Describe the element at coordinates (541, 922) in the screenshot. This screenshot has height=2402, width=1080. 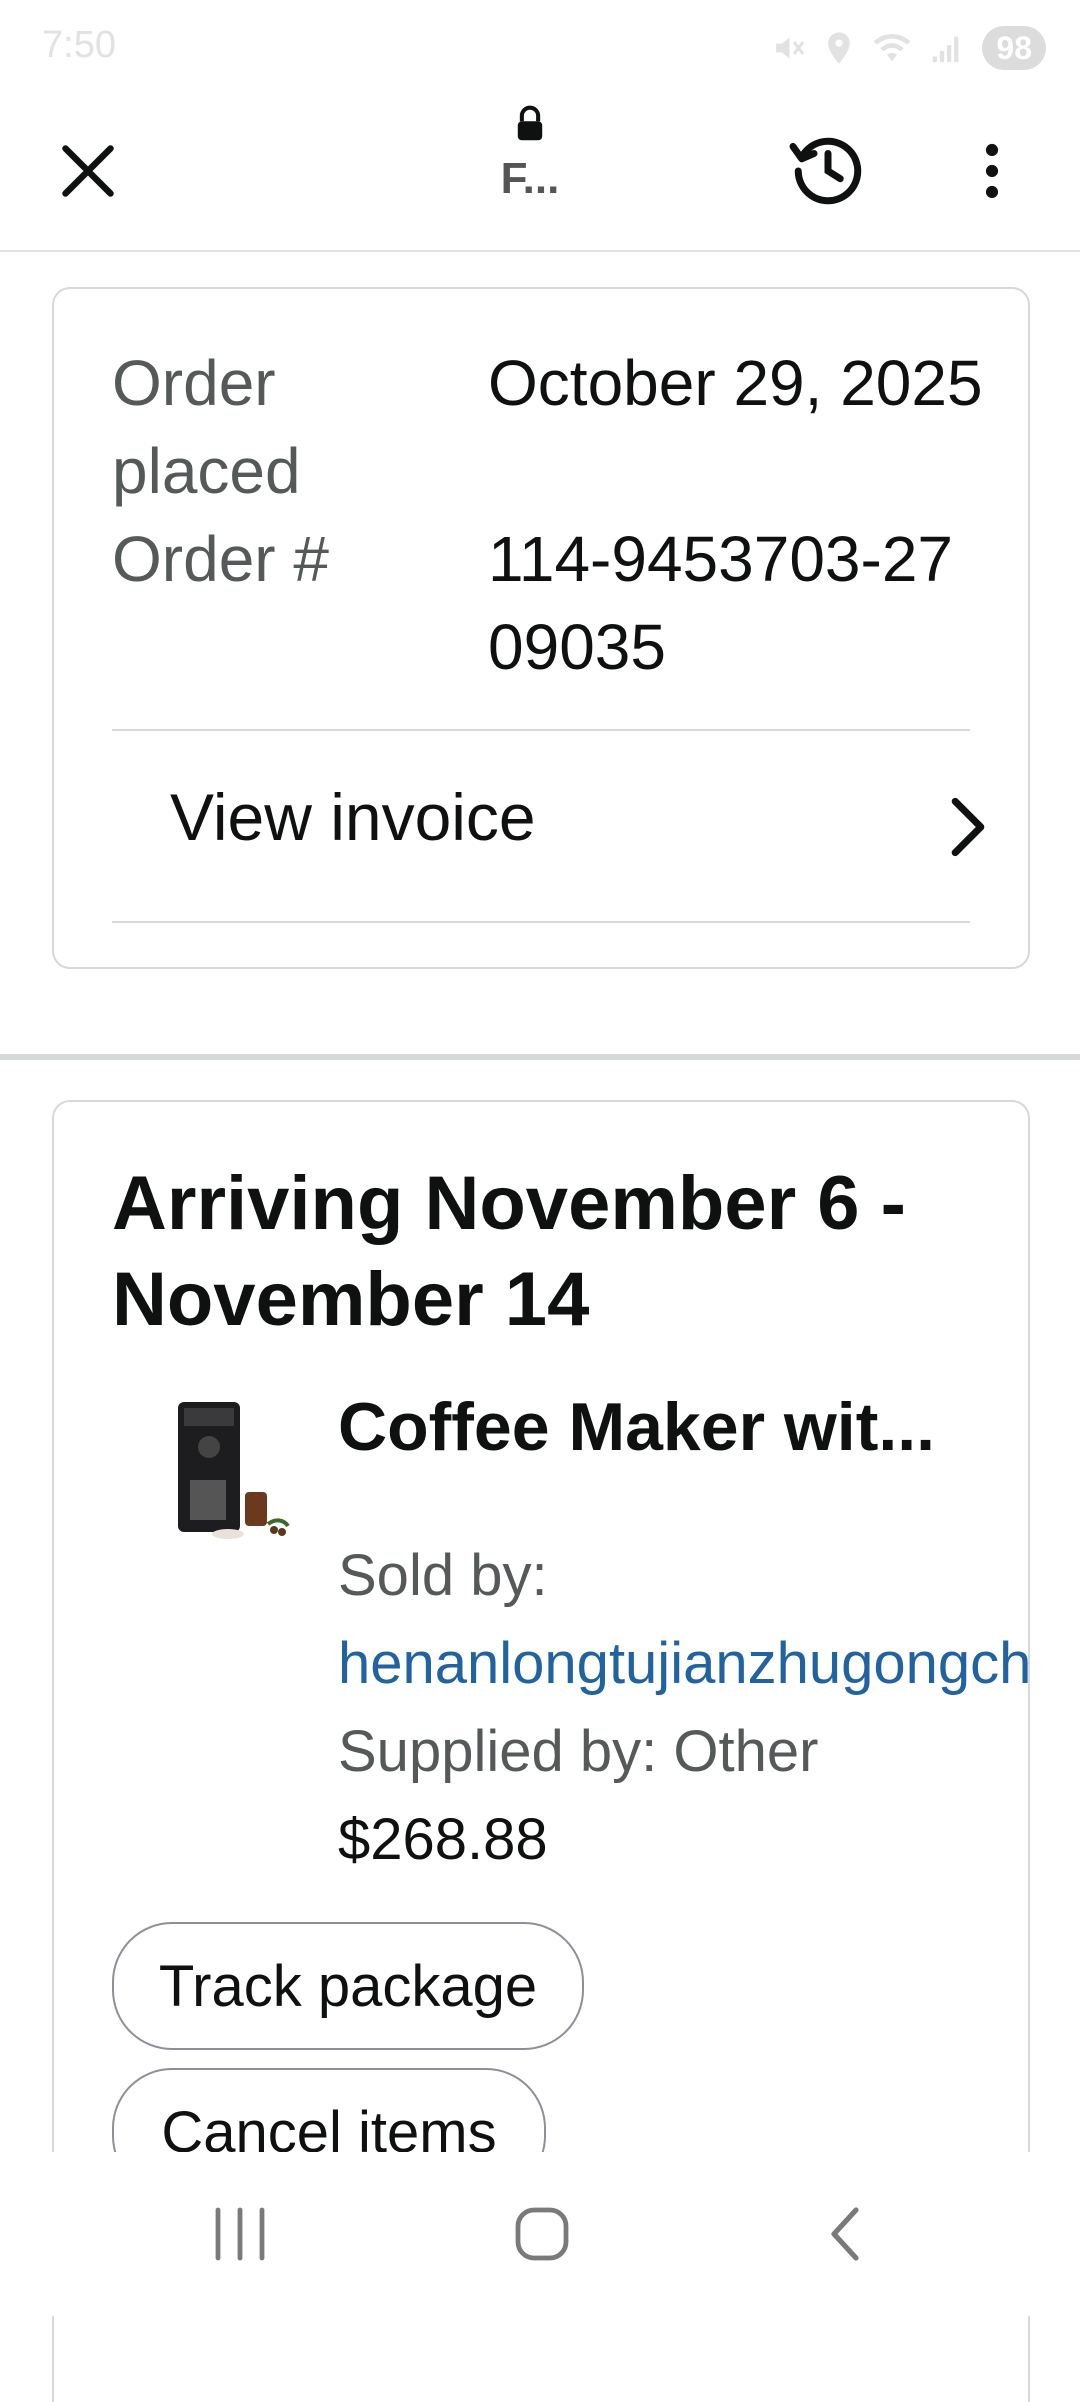
I see `divider` at that location.